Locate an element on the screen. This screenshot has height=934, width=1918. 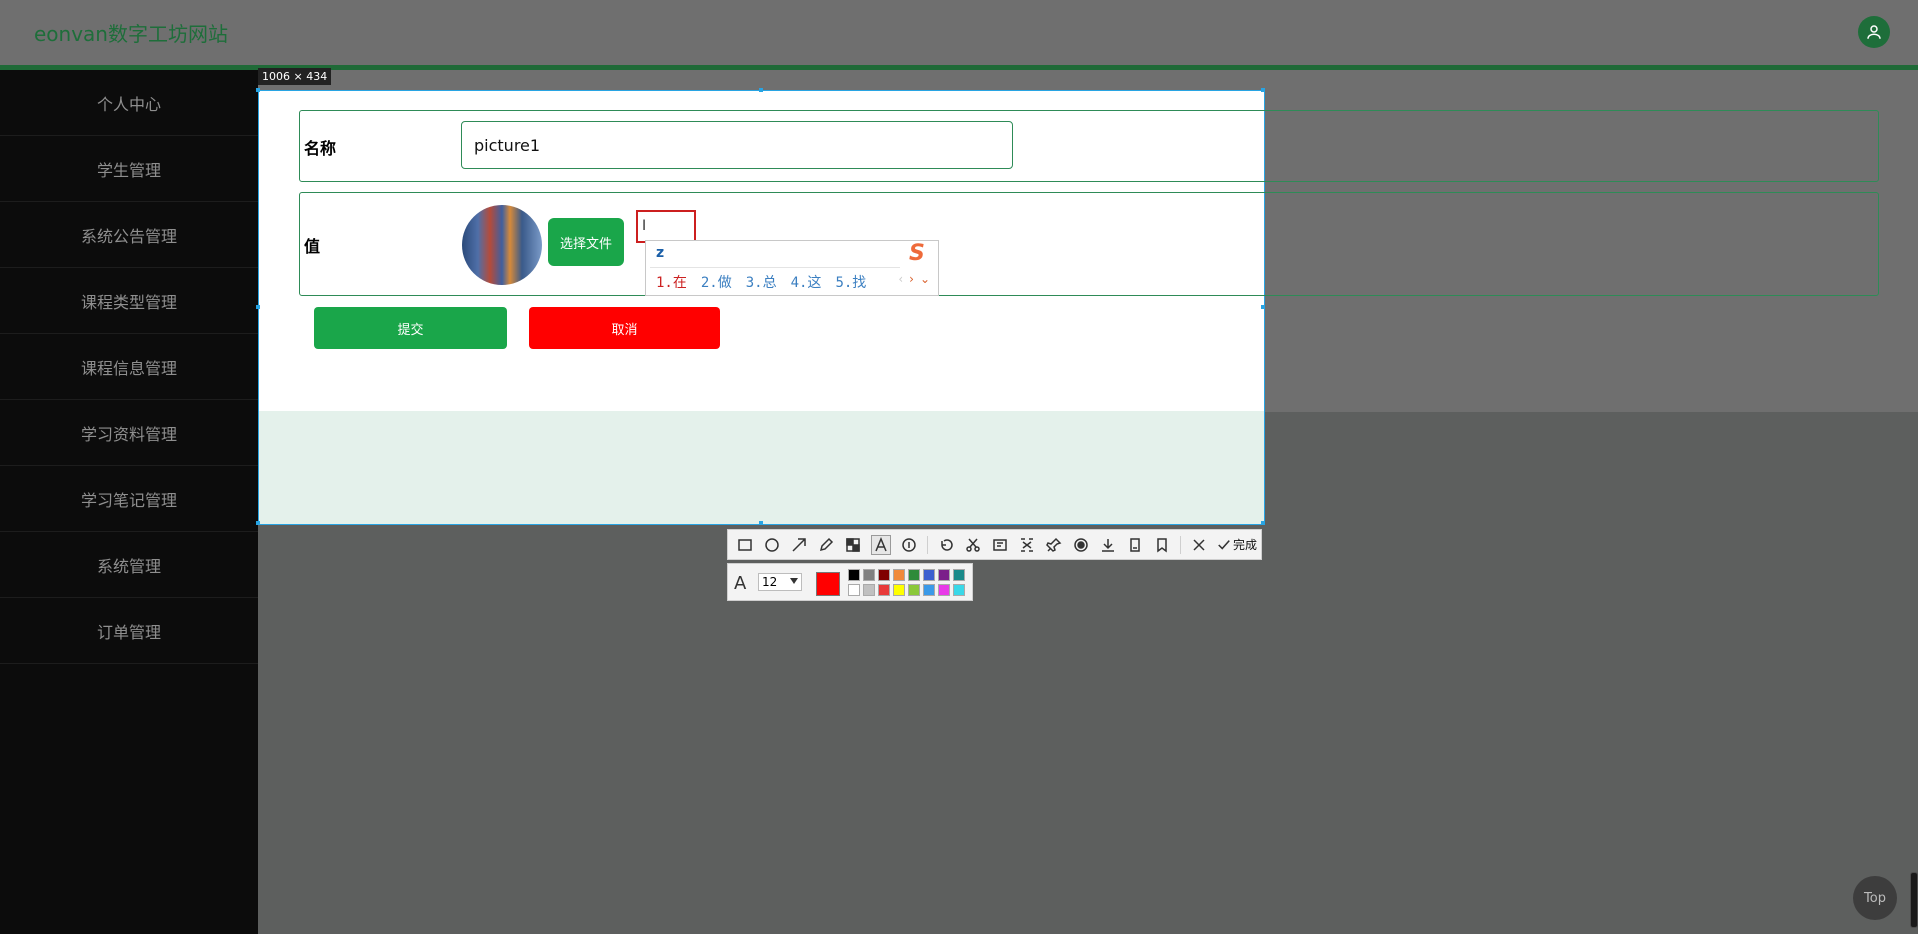
resize-handle-t is located at coordinates (761, 90).